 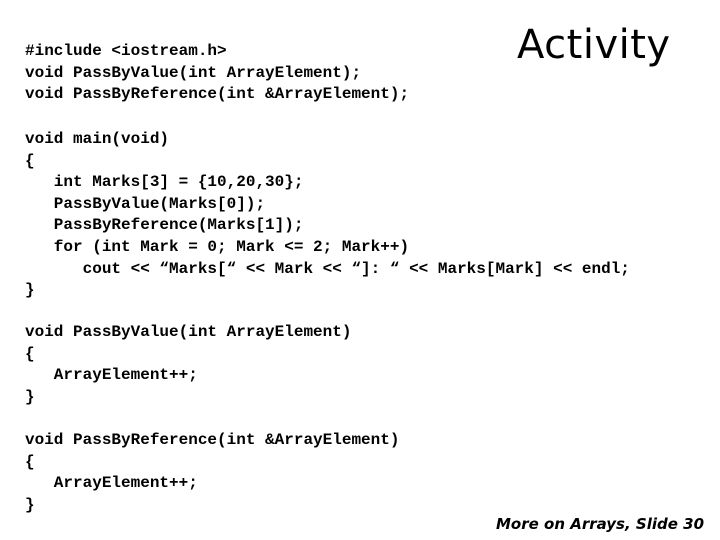 I want to click on code-line: int Marks[3] = {10,20,30};, so click(x=164, y=182).